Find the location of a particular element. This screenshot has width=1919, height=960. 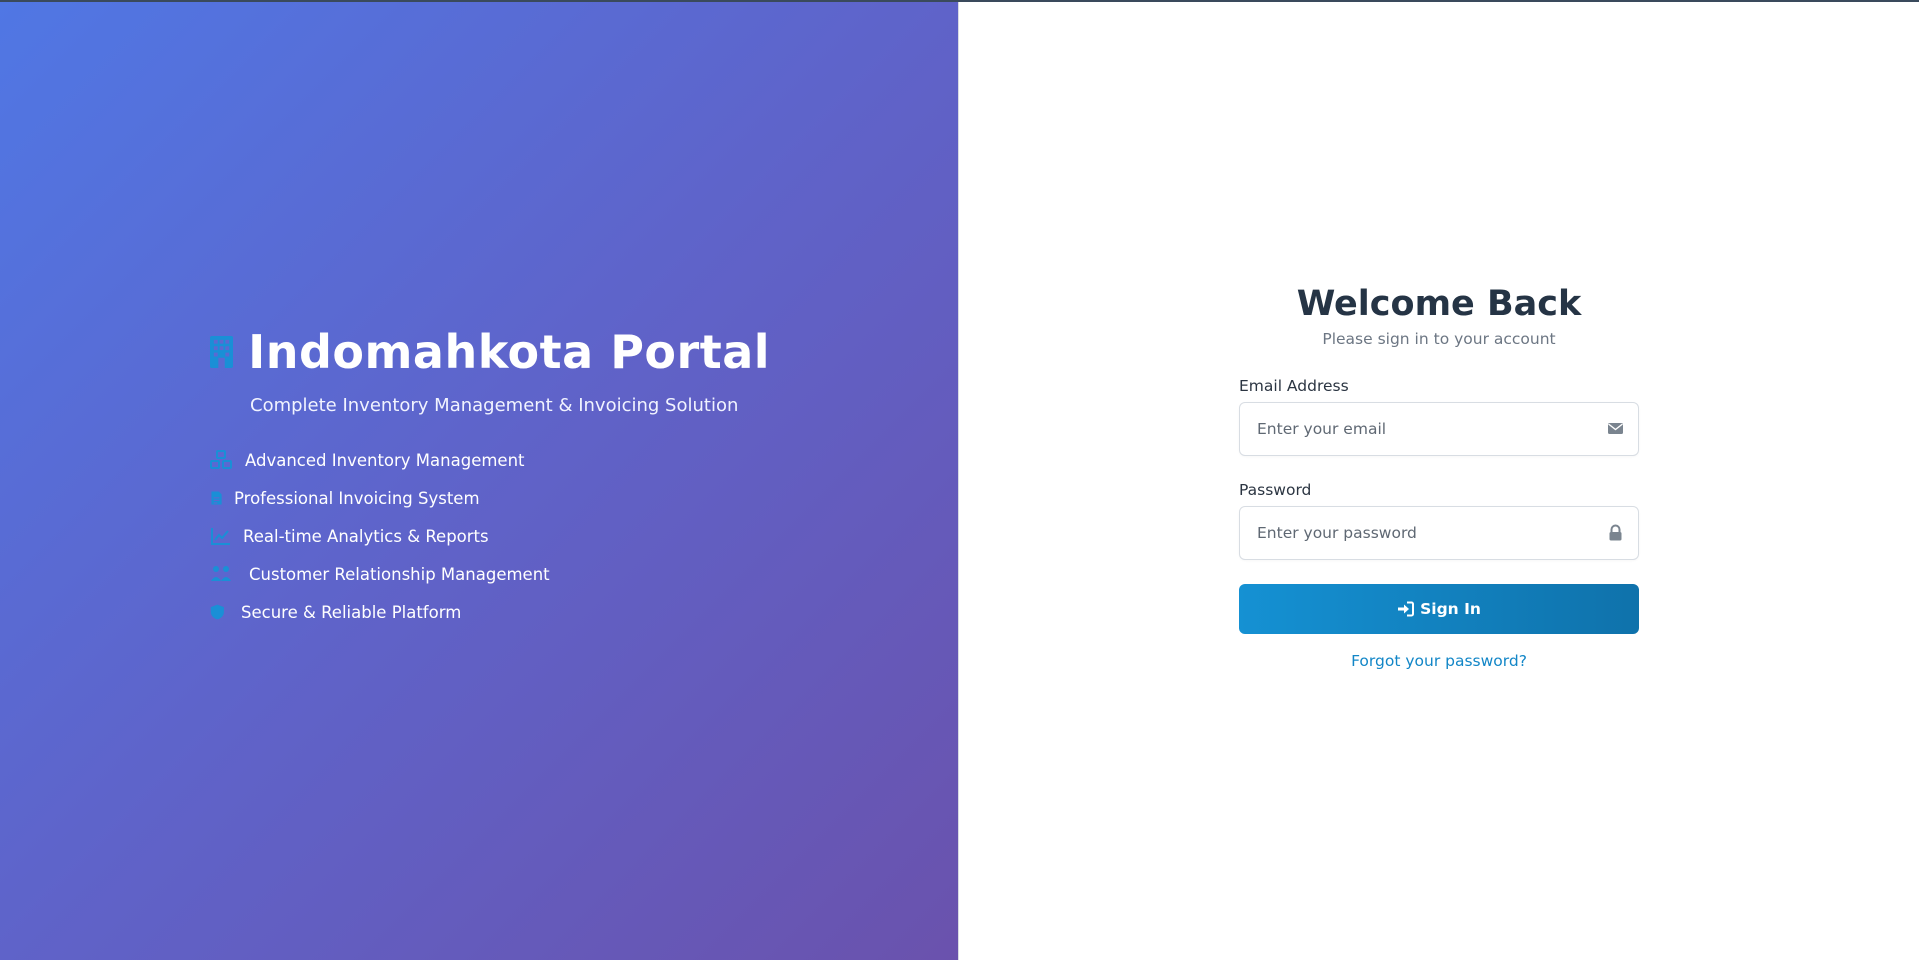

feature-item-invoicing: Professional Invoicing System is located at coordinates (490, 498).